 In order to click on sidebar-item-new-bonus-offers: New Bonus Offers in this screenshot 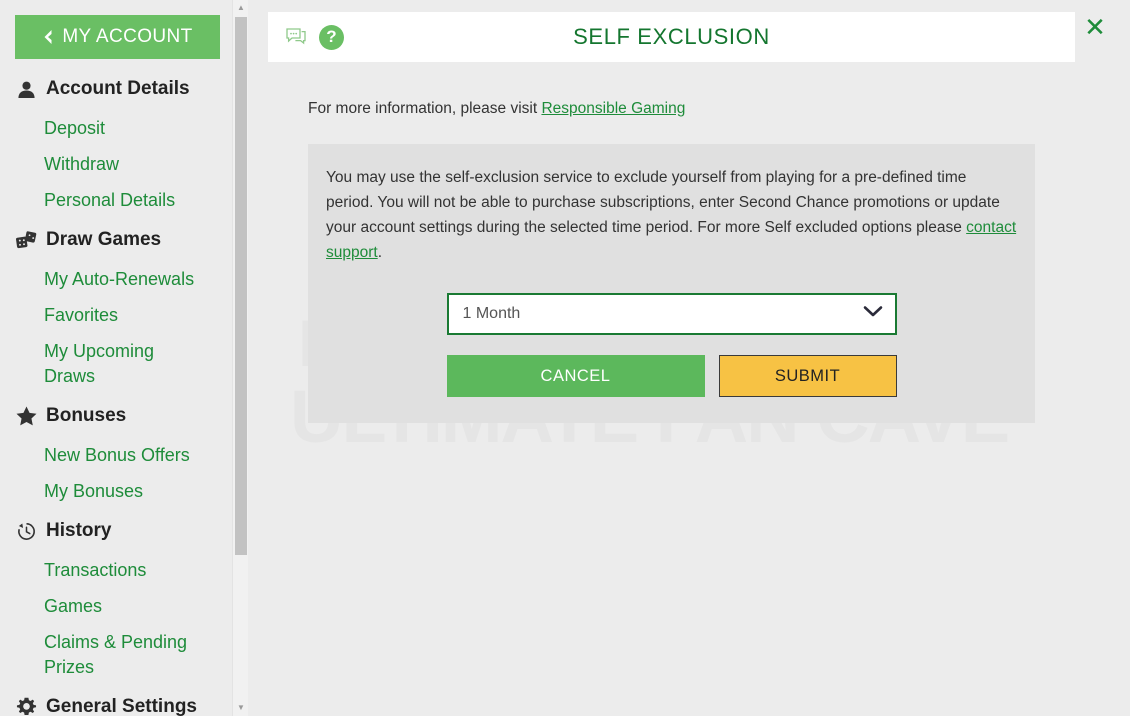, I will do `click(100, 455)`.